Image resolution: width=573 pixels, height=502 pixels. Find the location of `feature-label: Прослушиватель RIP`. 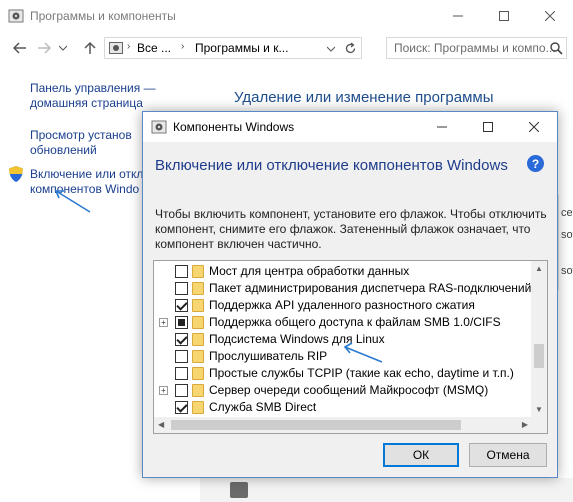

feature-label: Прослушиватель RIP is located at coordinates (268, 356).